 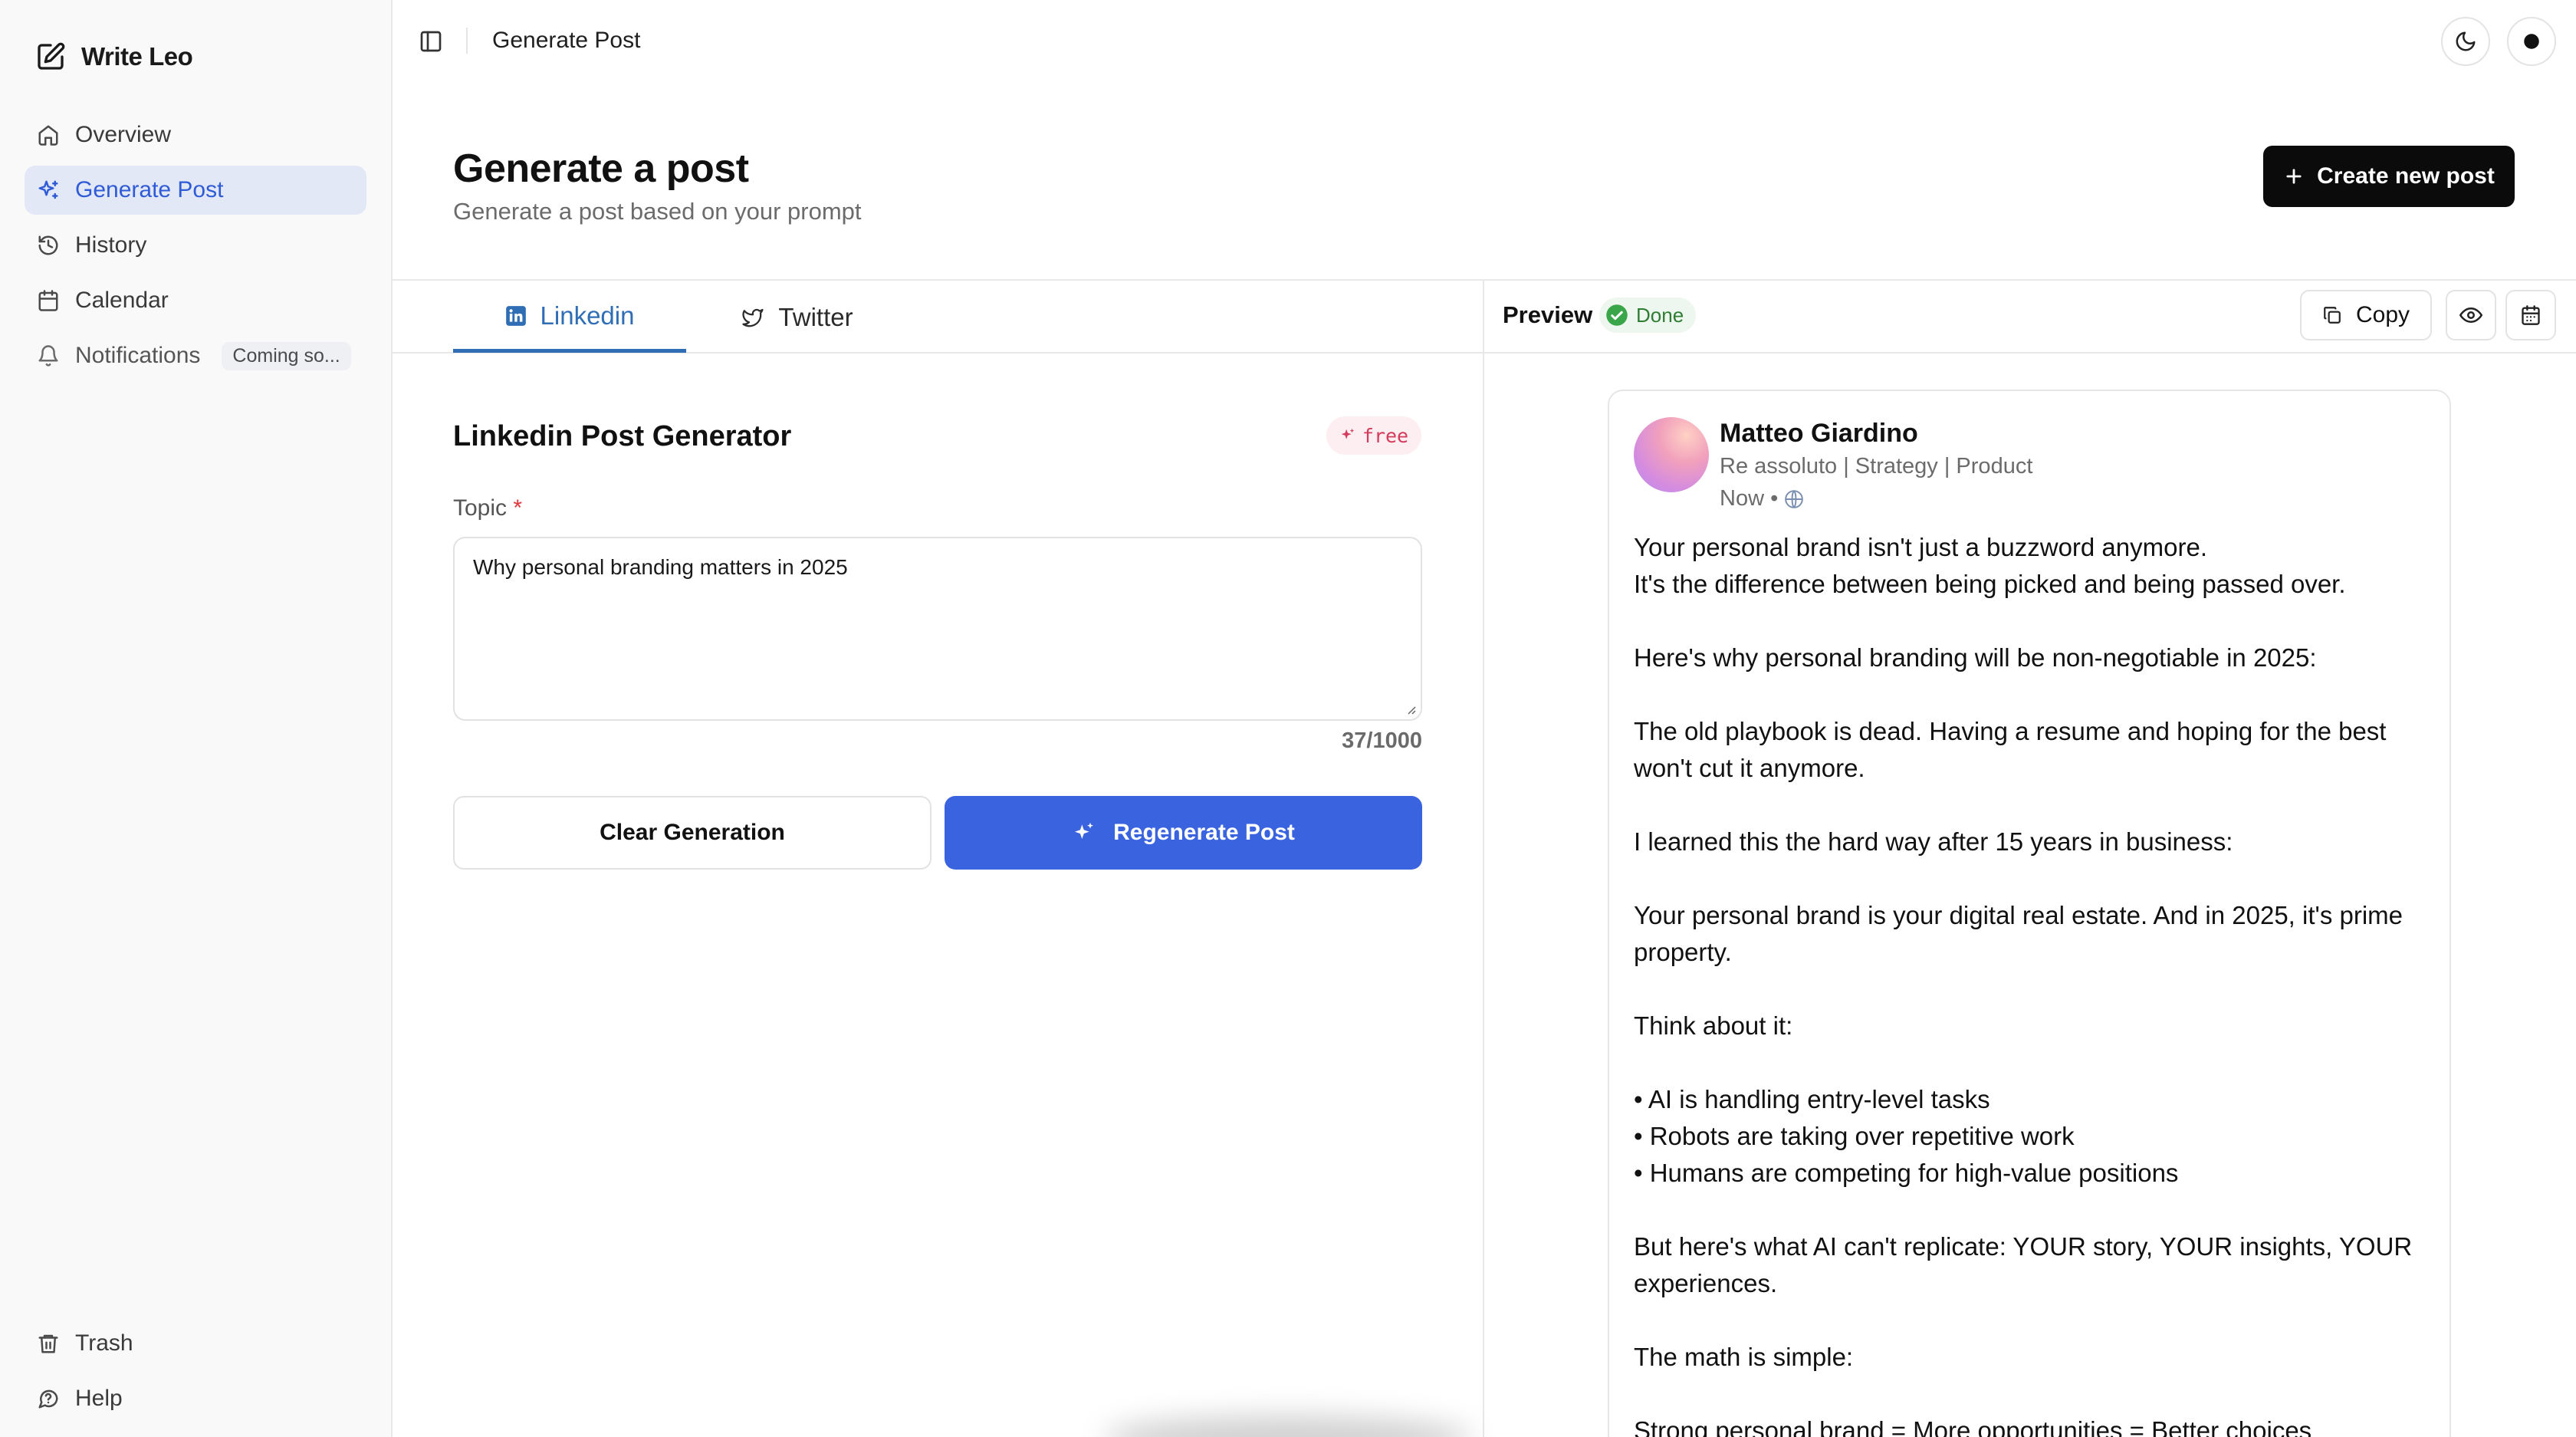 What do you see at coordinates (99, 1398) in the screenshot?
I see `sidebar-item-label: Help` at bounding box center [99, 1398].